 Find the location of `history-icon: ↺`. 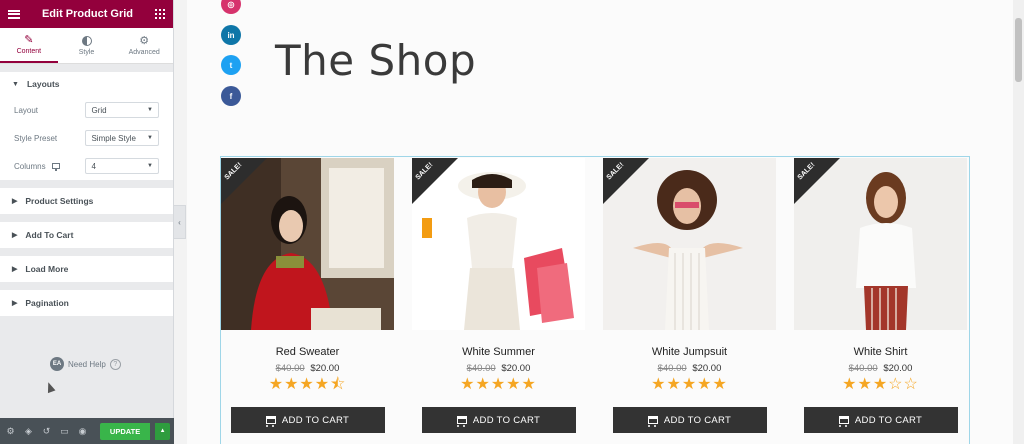

history-icon: ↺ is located at coordinates (46, 431).